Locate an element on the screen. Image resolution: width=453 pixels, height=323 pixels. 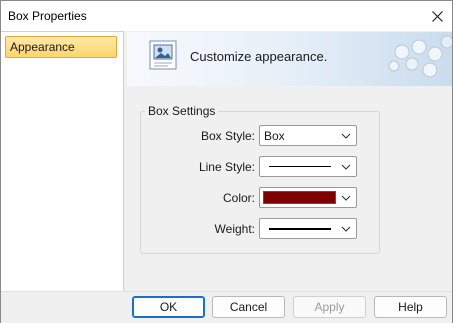
picture-icon is located at coordinates (163, 55).